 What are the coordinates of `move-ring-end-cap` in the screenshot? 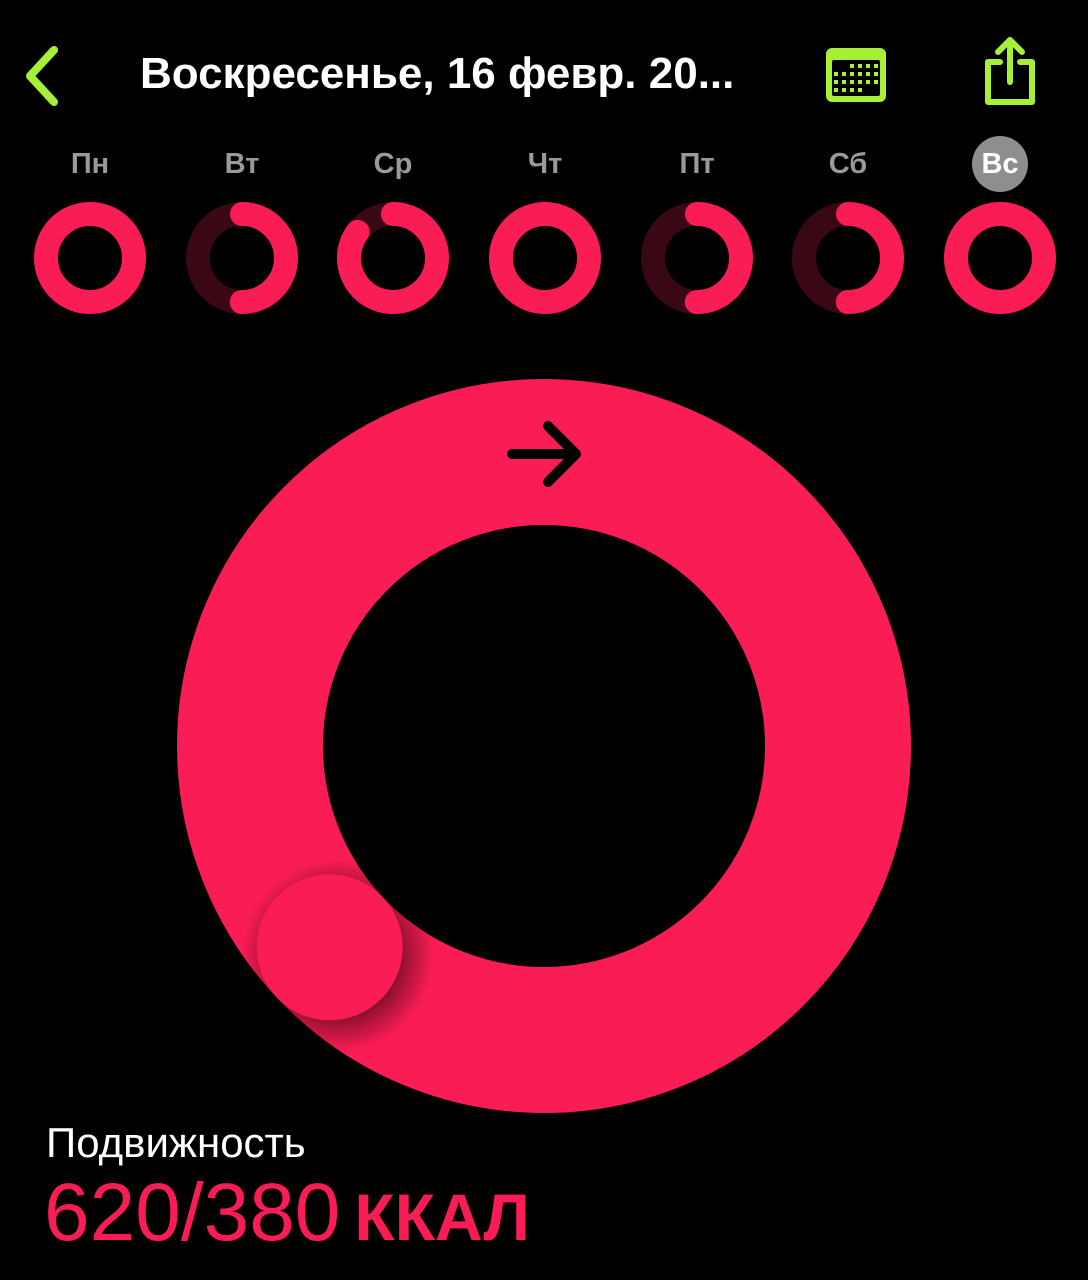 It's located at (329, 947).